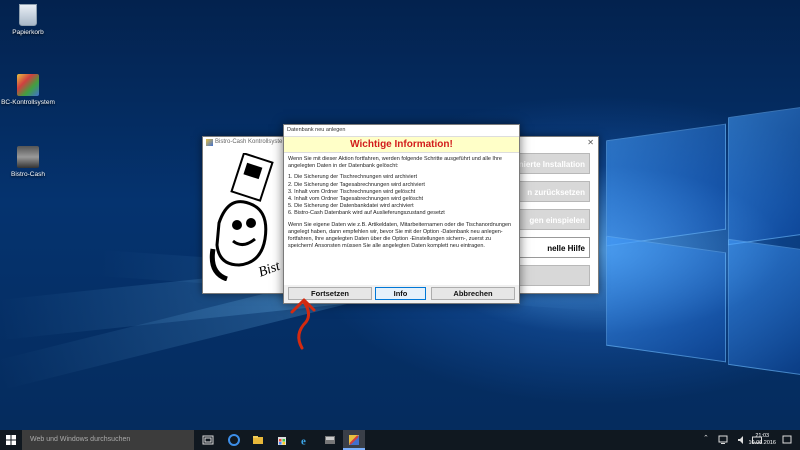 The height and width of the screenshot is (450, 800). I want to click on windows-start-icon, so click(11, 440).